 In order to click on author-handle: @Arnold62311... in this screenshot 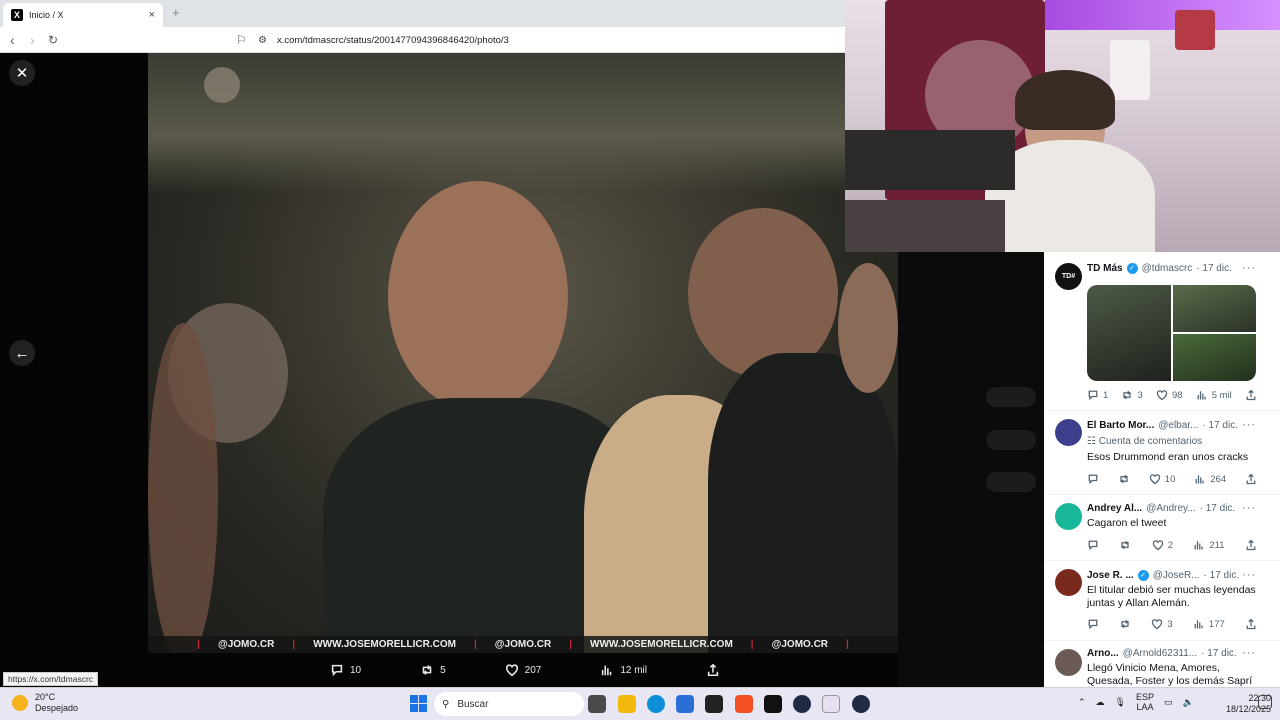, I will do `click(1160, 653)`.